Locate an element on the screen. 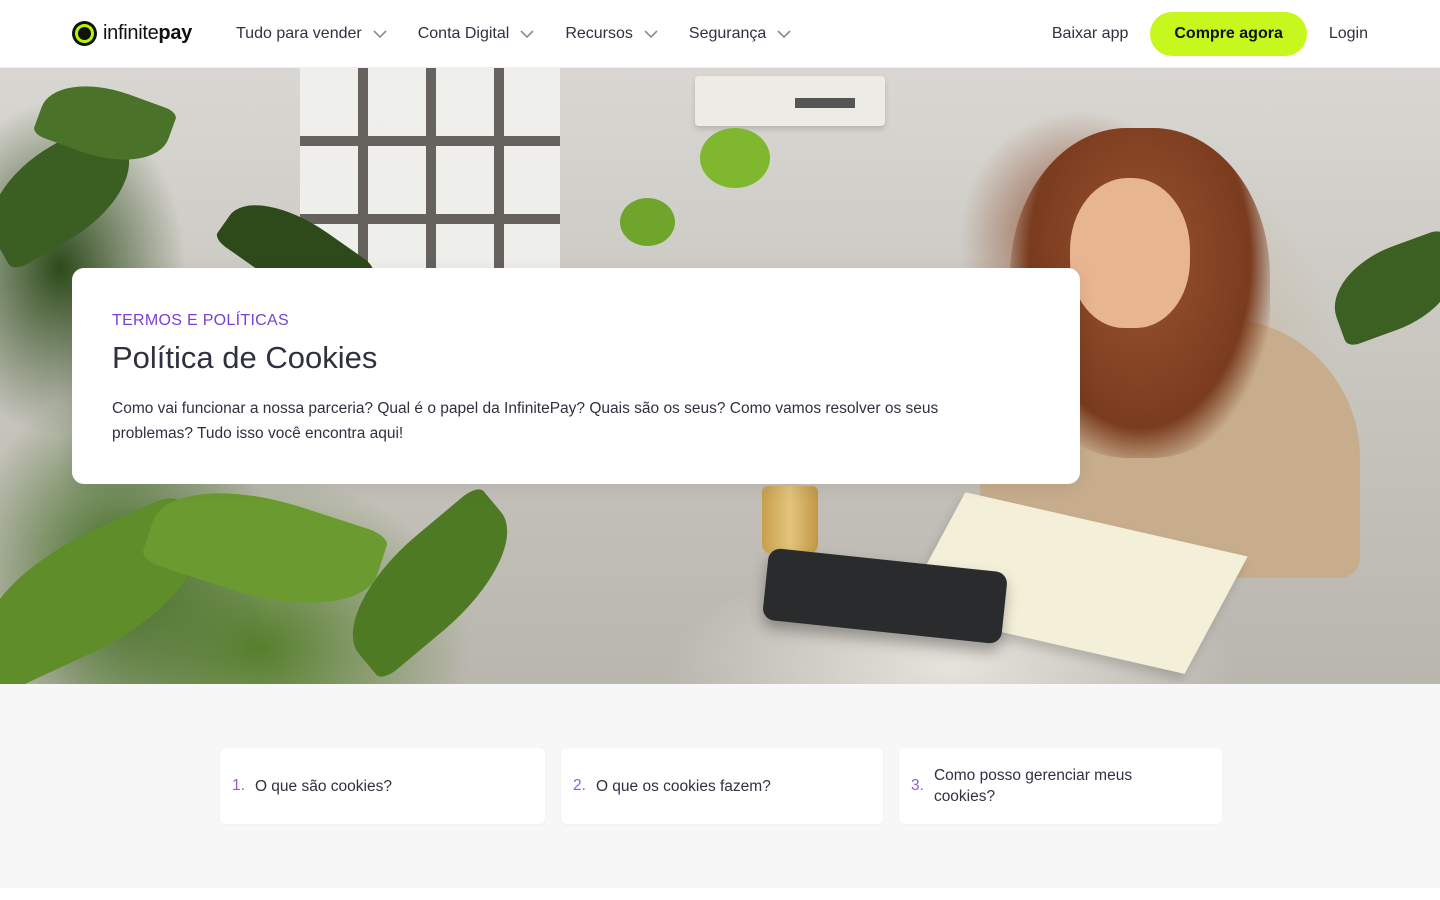 The height and width of the screenshot is (900, 1440). header-actions: Baixar app Compre agora Login is located at coordinates (1210, 33).